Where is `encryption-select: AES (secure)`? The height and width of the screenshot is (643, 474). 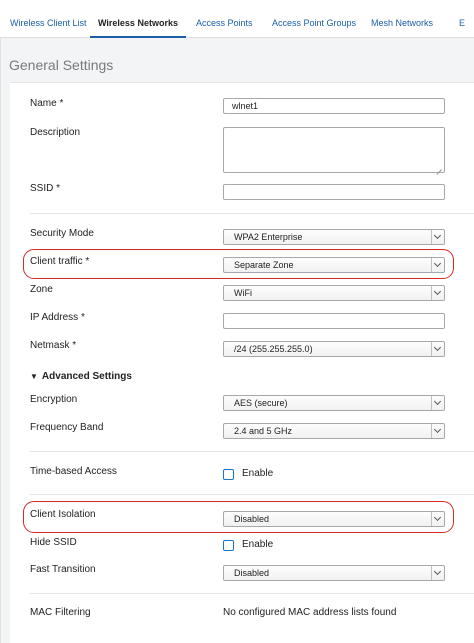
encryption-select: AES (secure) is located at coordinates (334, 403).